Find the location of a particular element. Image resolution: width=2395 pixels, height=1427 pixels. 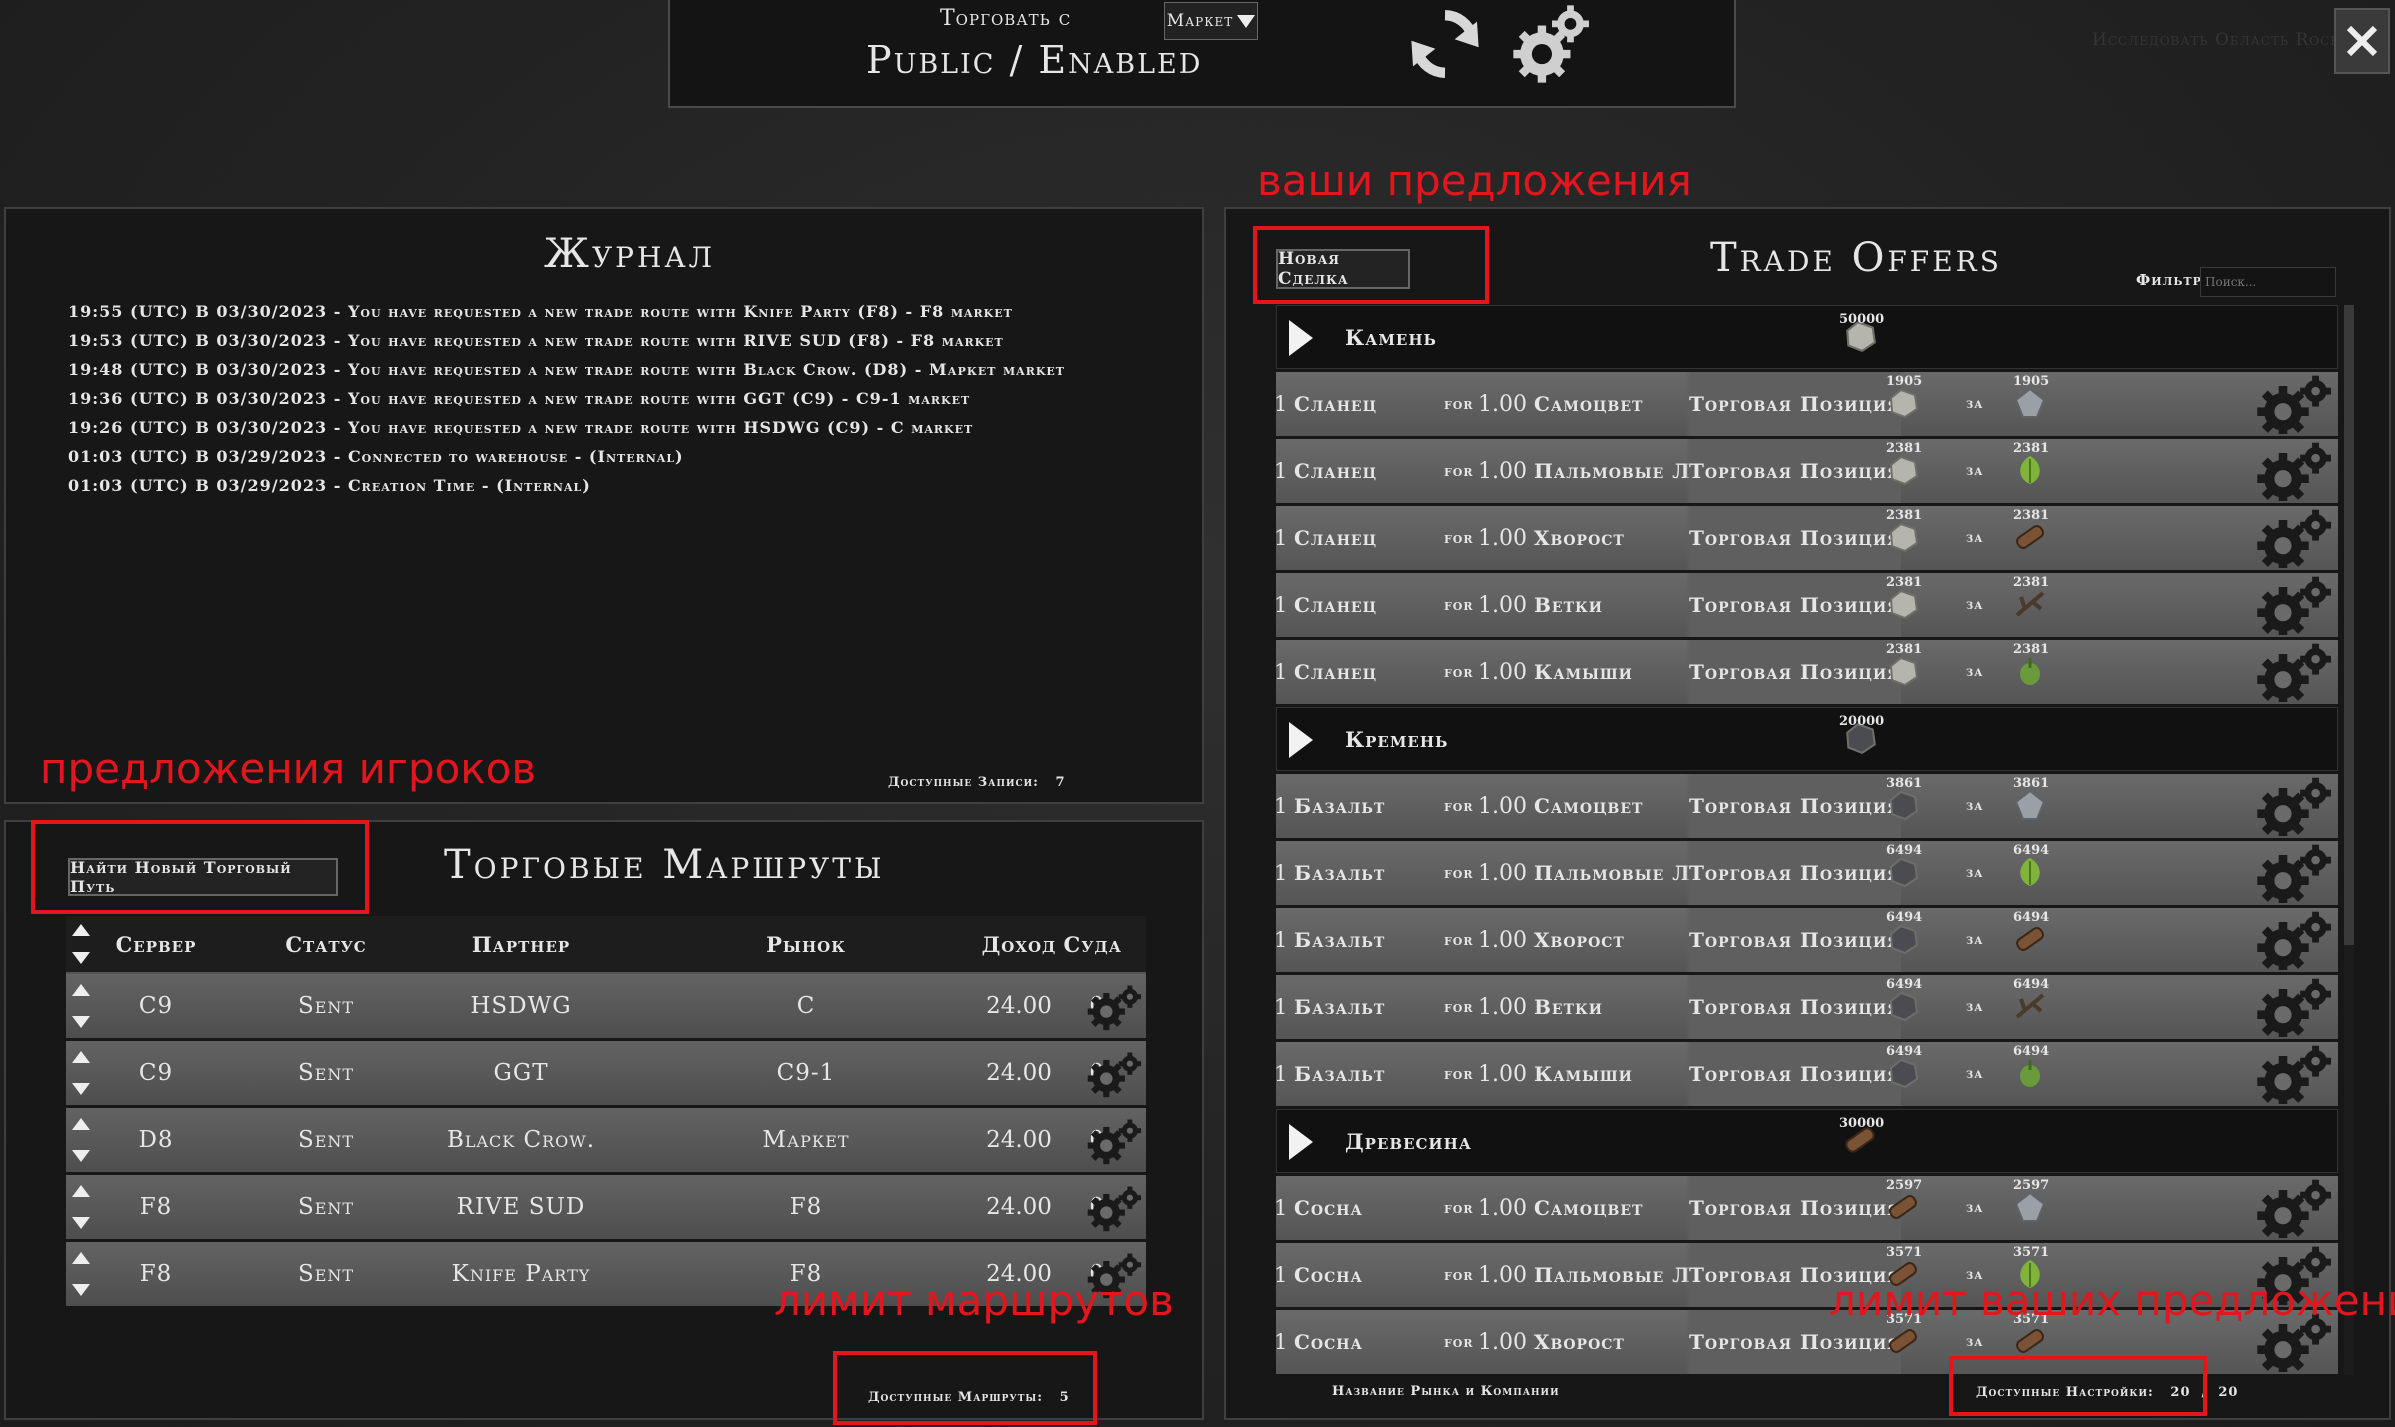

header-ships: Суда is located at coordinates (1097, 944).